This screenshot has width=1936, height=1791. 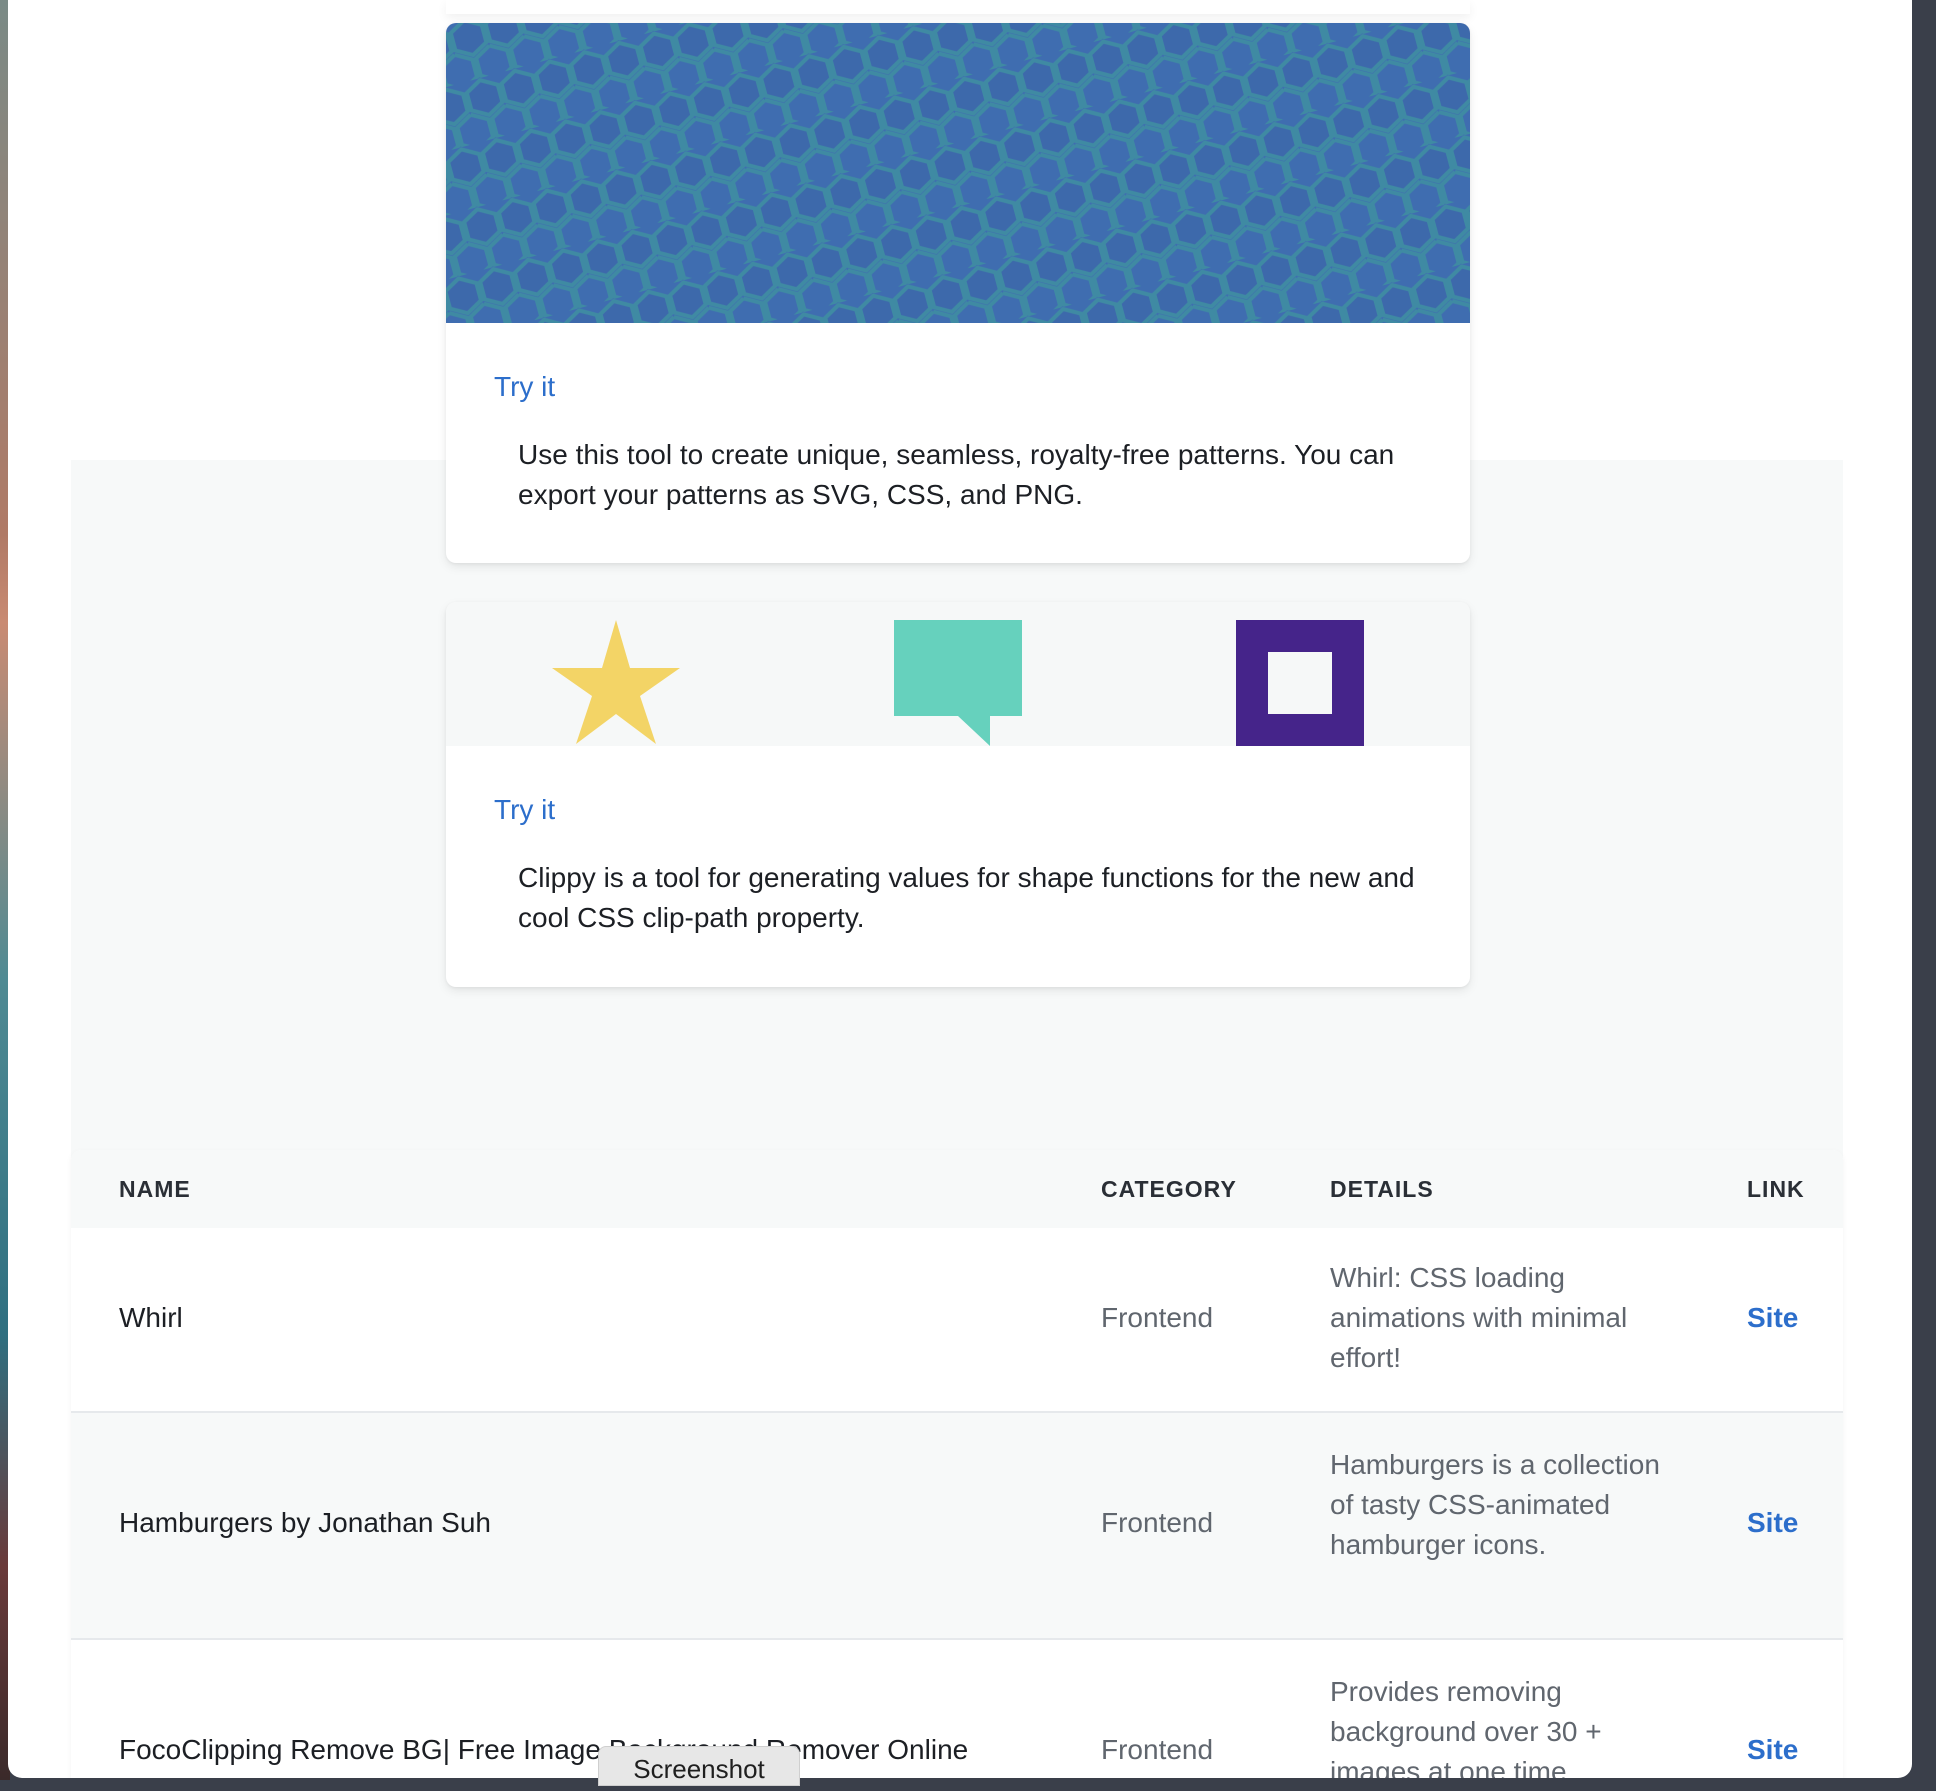 I want to click on header-link: LINK, so click(x=1776, y=1189).